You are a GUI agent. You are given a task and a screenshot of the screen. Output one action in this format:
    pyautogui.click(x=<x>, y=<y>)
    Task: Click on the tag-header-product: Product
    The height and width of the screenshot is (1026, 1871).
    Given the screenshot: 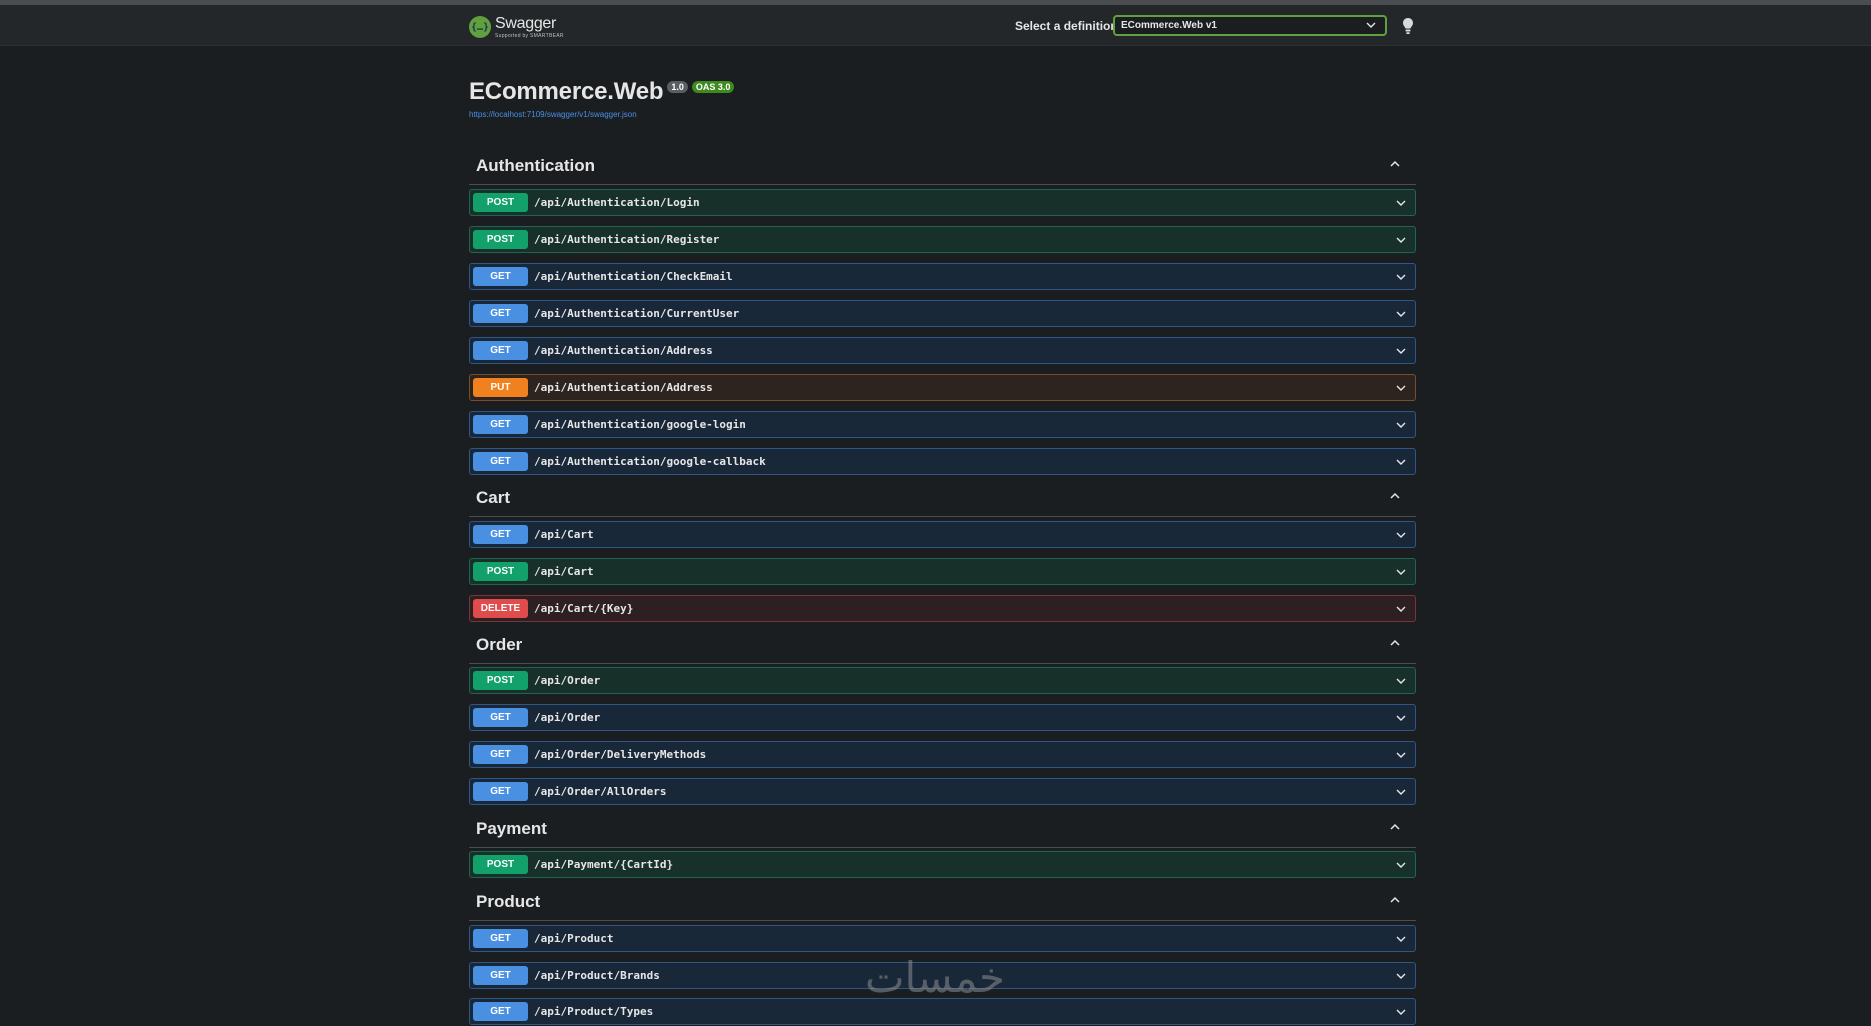 What is the action you would take?
    pyautogui.click(x=942, y=904)
    